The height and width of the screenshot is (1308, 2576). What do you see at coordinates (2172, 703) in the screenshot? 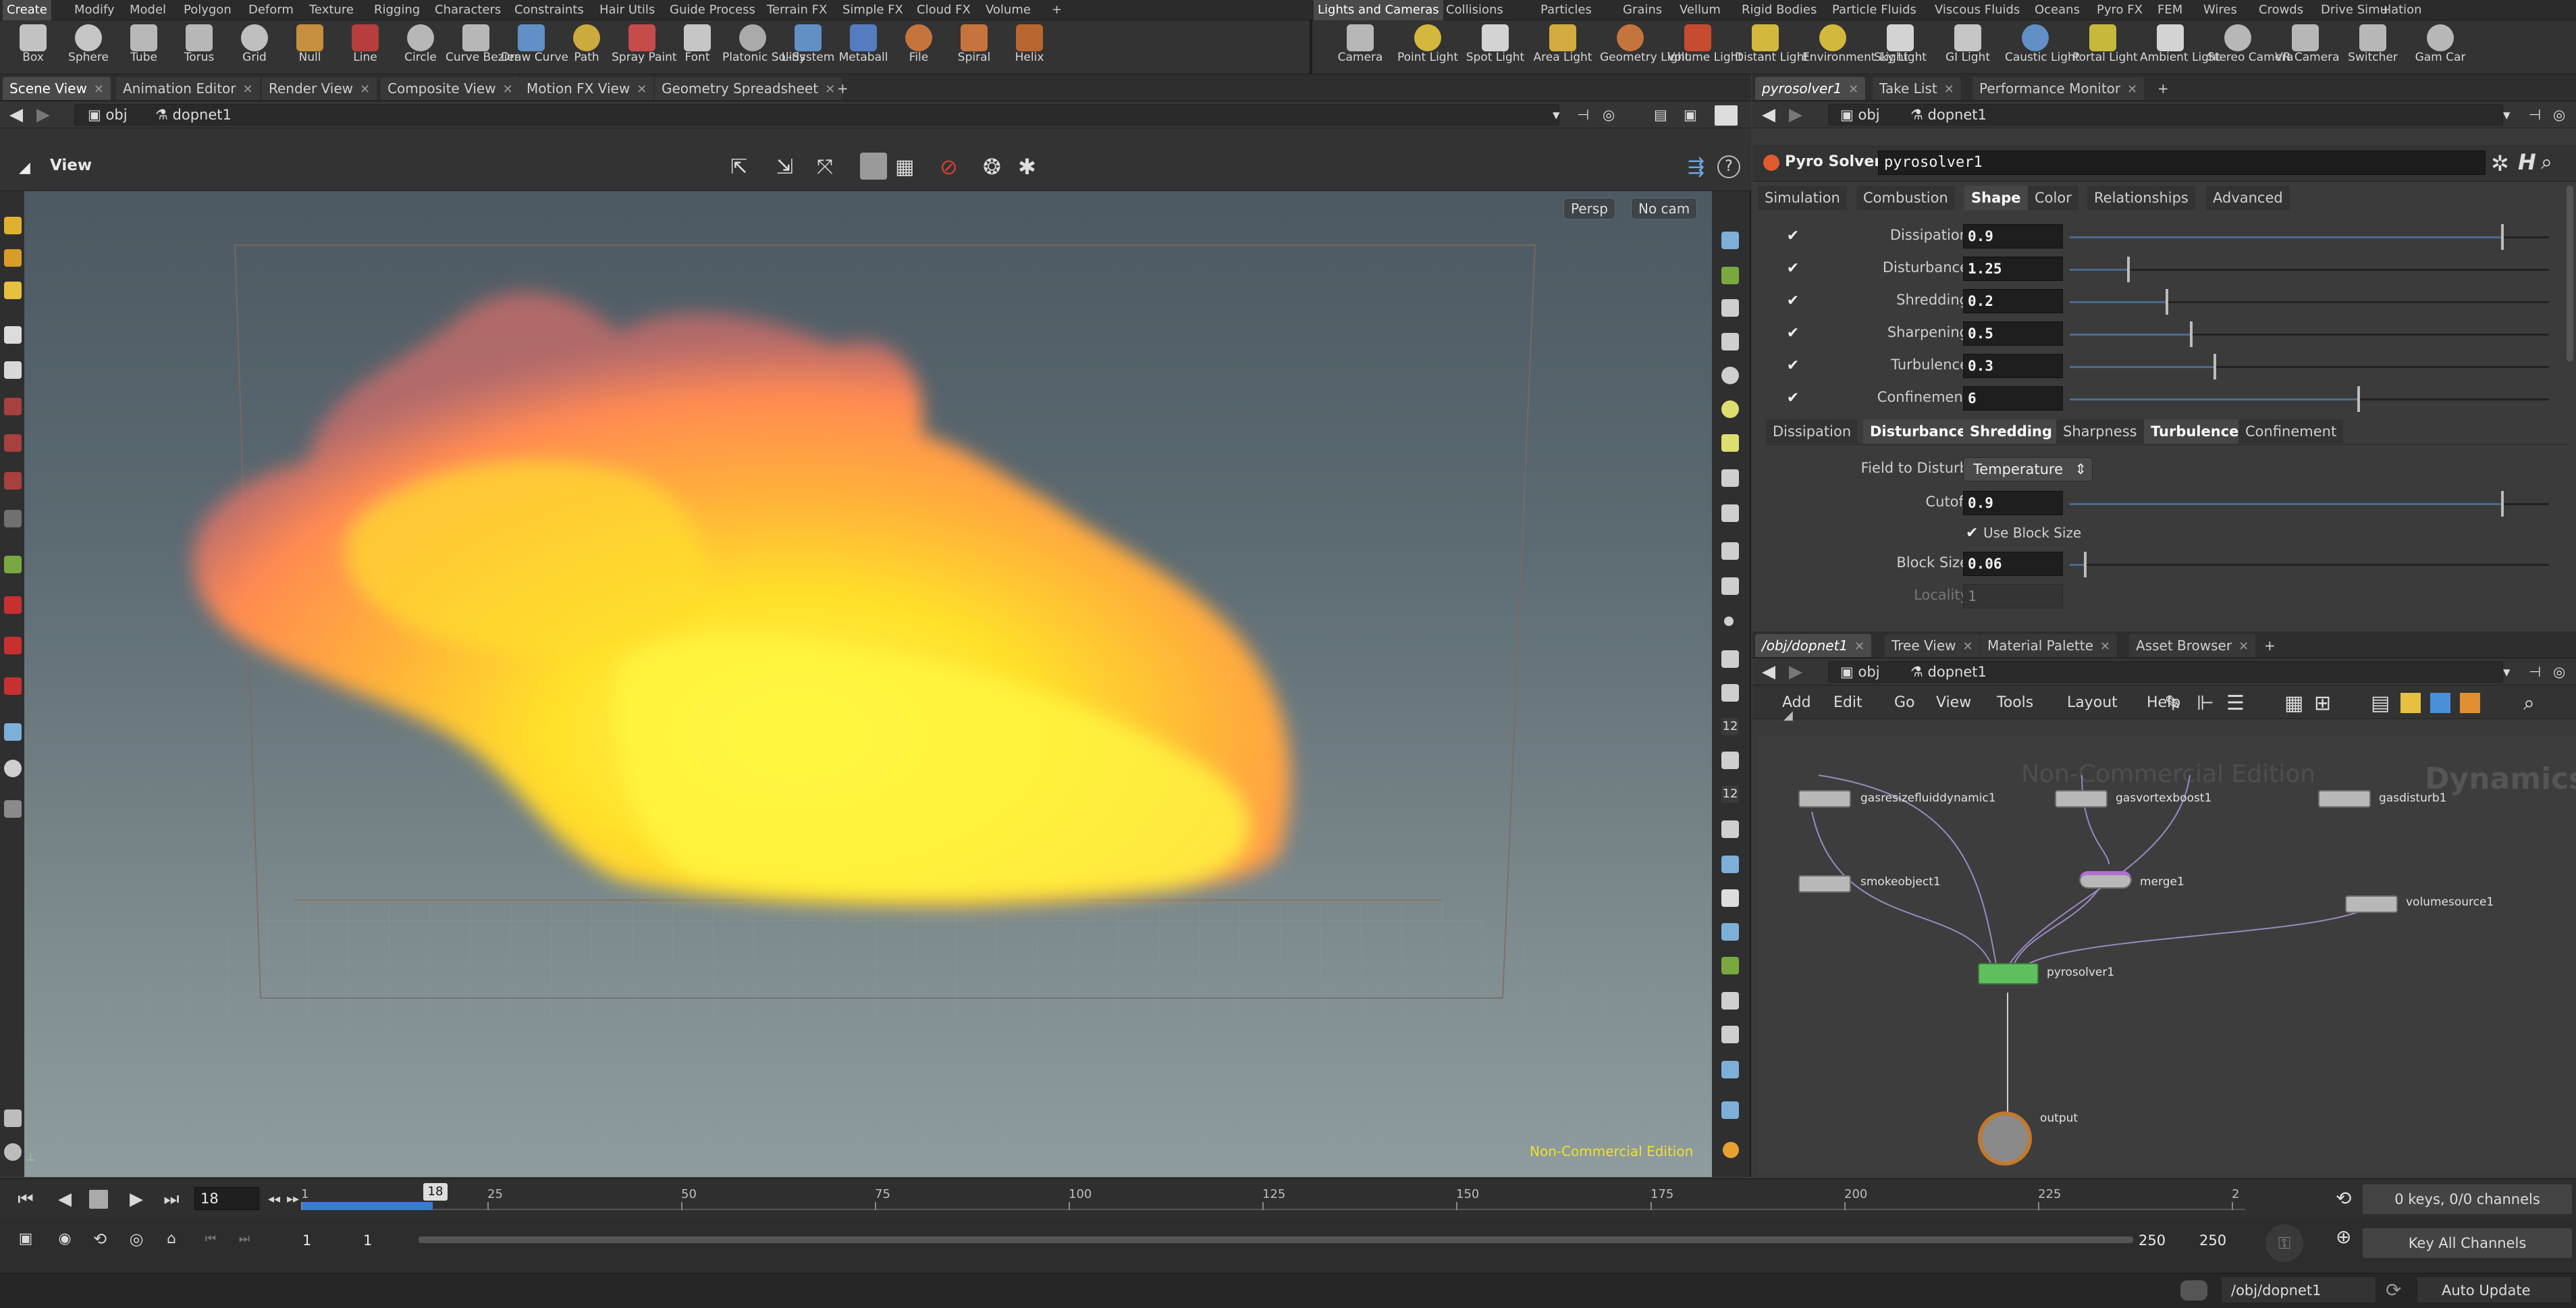
I see `wrench-icon: ✎` at bounding box center [2172, 703].